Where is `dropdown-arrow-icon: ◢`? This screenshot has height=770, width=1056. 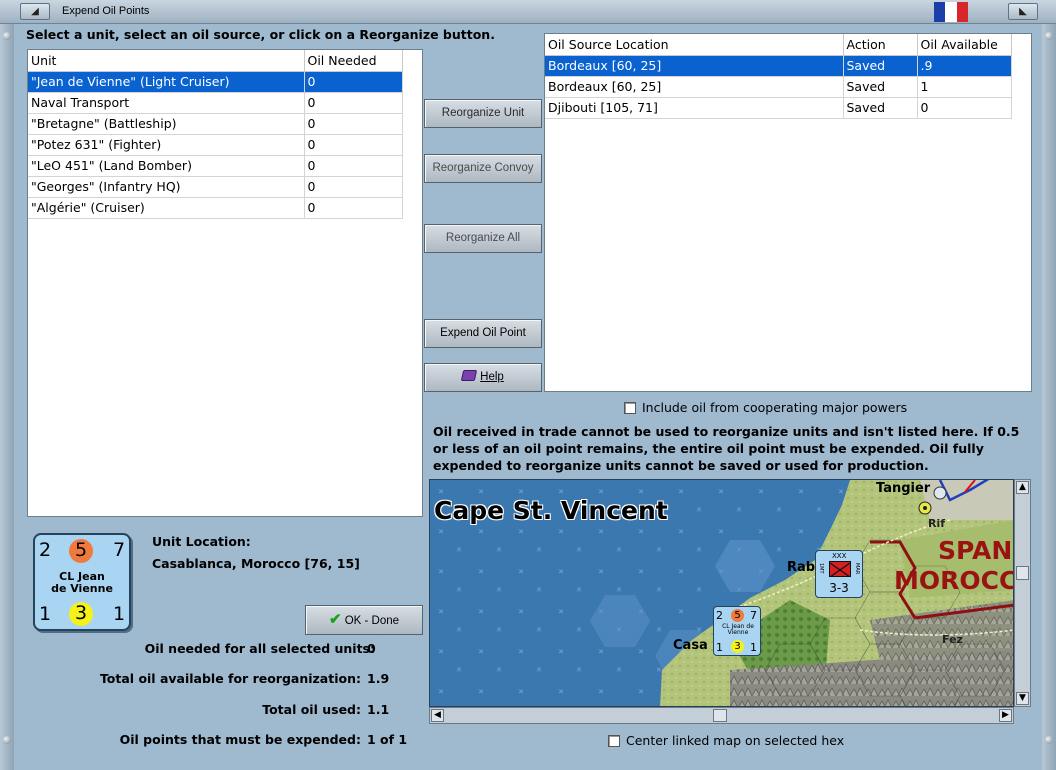 dropdown-arrow-icon: ◢ is located at coordinates (35, 11).